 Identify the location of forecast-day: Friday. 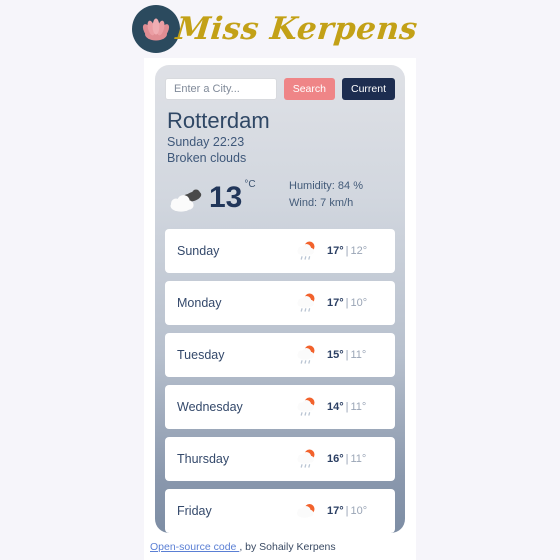
(194, 511).